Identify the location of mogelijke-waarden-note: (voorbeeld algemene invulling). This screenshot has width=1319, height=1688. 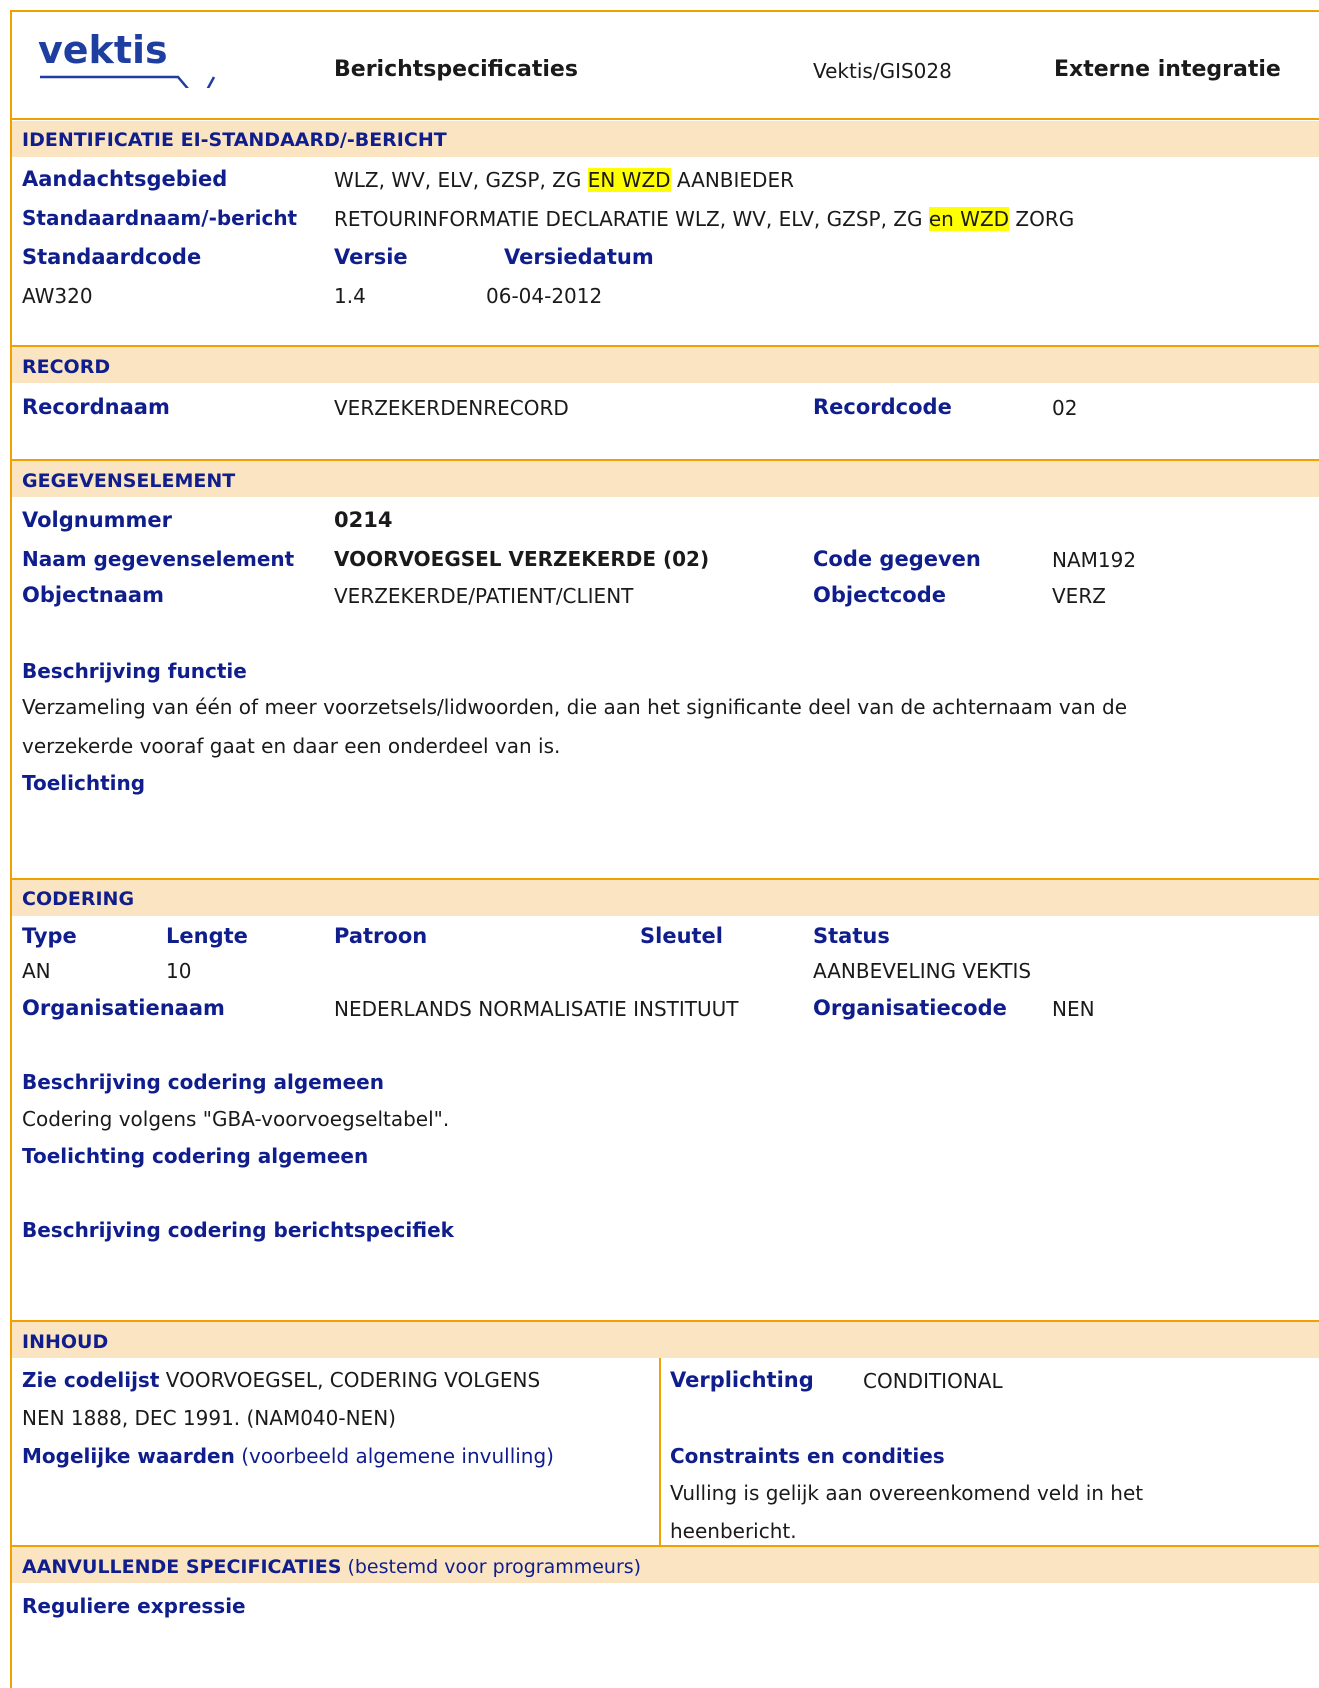
(394, 1456).